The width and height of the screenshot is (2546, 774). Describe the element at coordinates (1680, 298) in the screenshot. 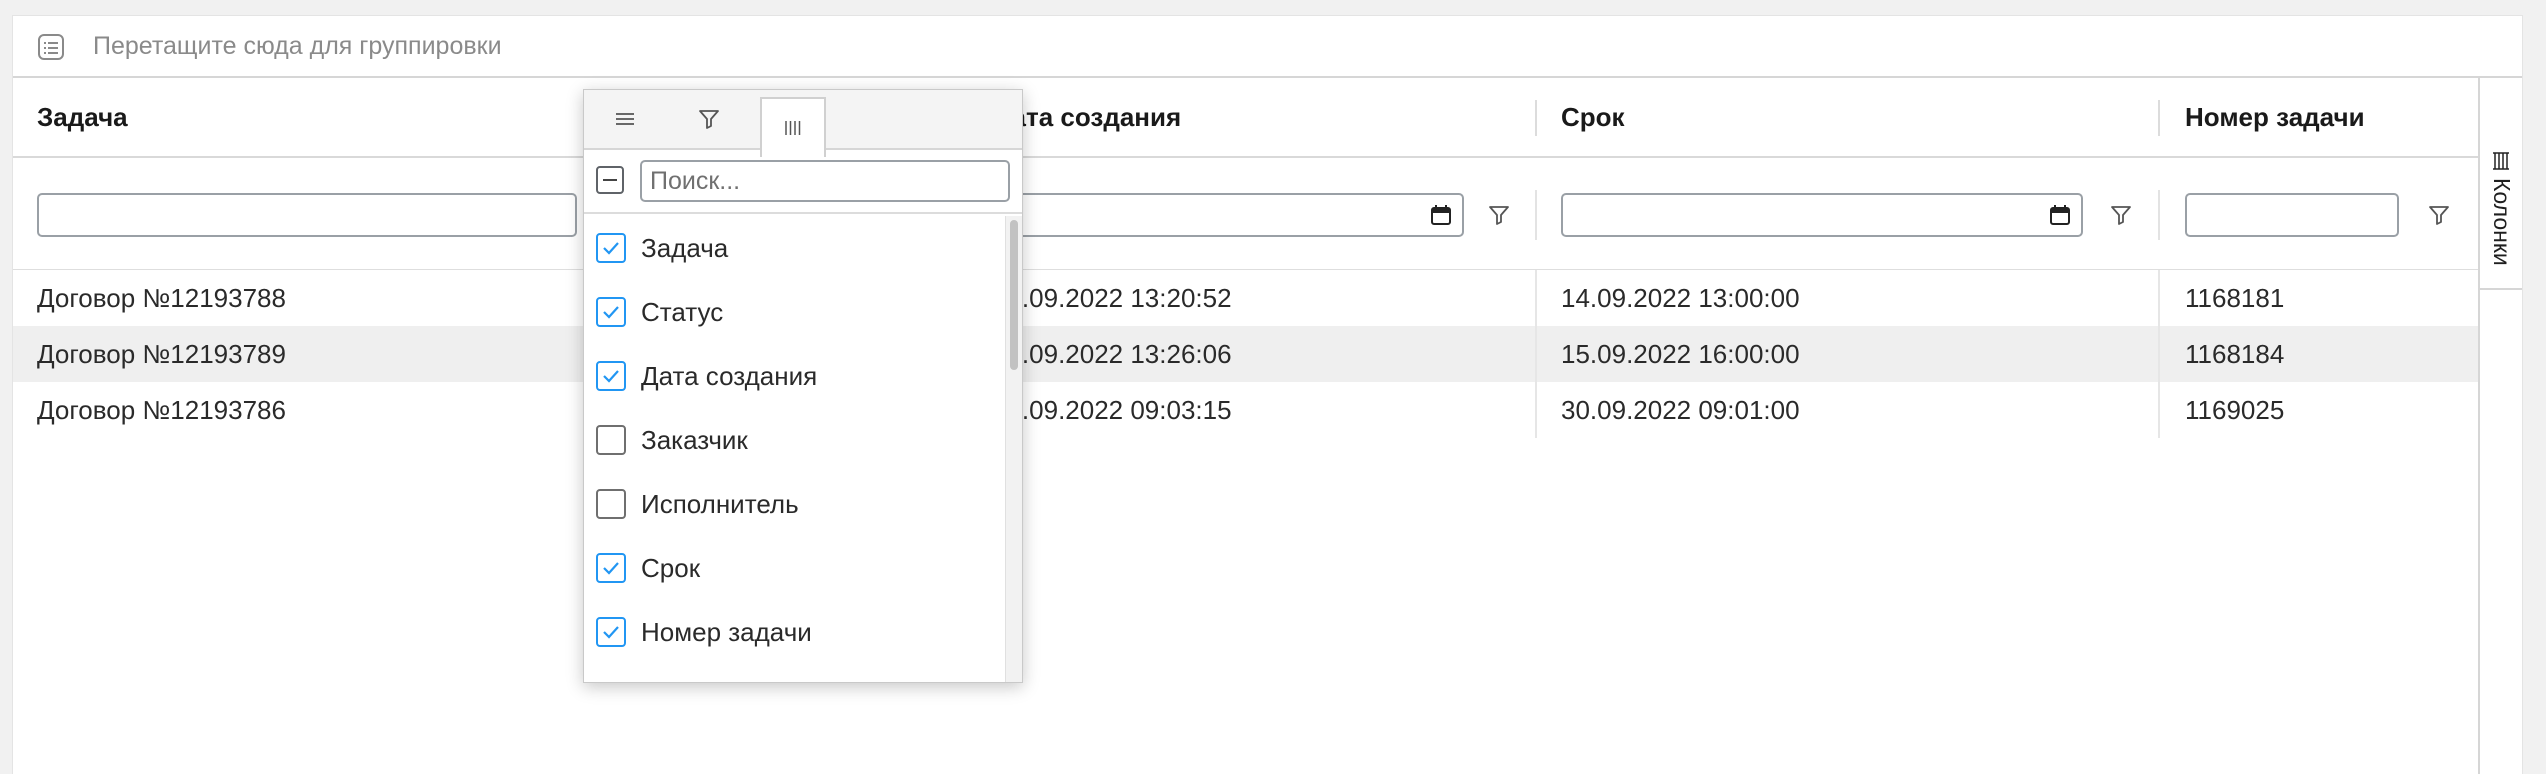

I see `deadline-cell: 14.09.2022 13:00:00` at that location.